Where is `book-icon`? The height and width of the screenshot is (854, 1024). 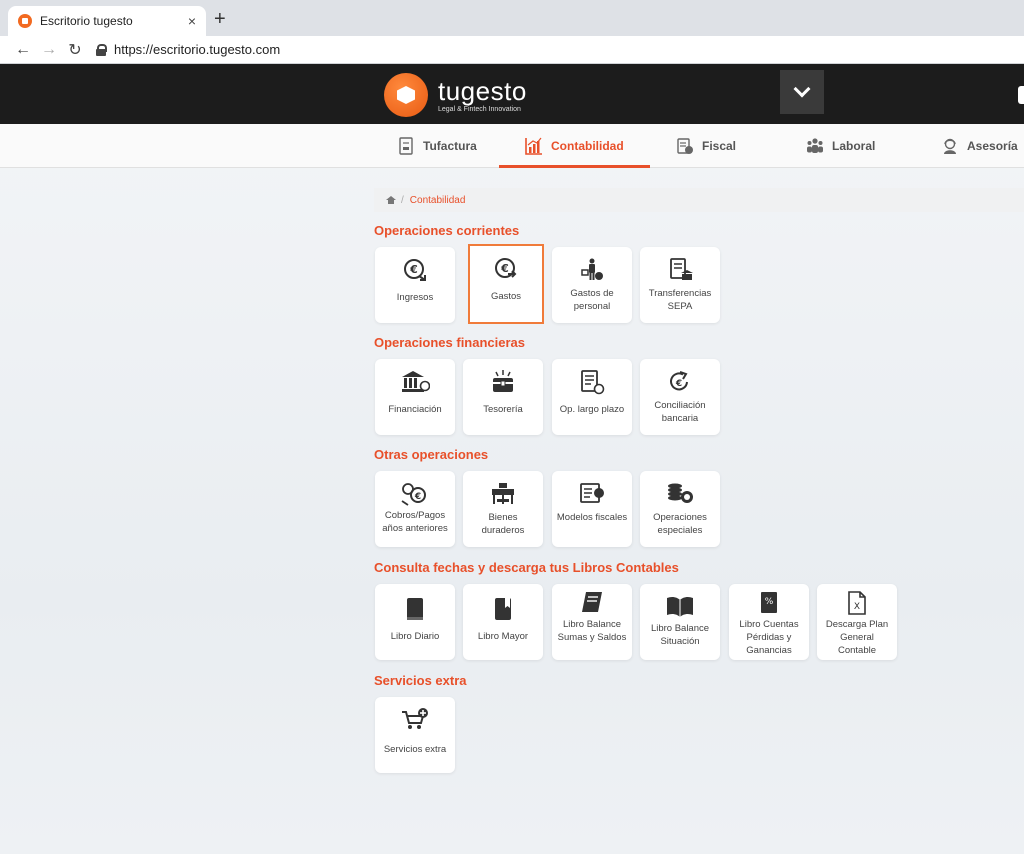
book-icon is located at coordinates (415, 609).